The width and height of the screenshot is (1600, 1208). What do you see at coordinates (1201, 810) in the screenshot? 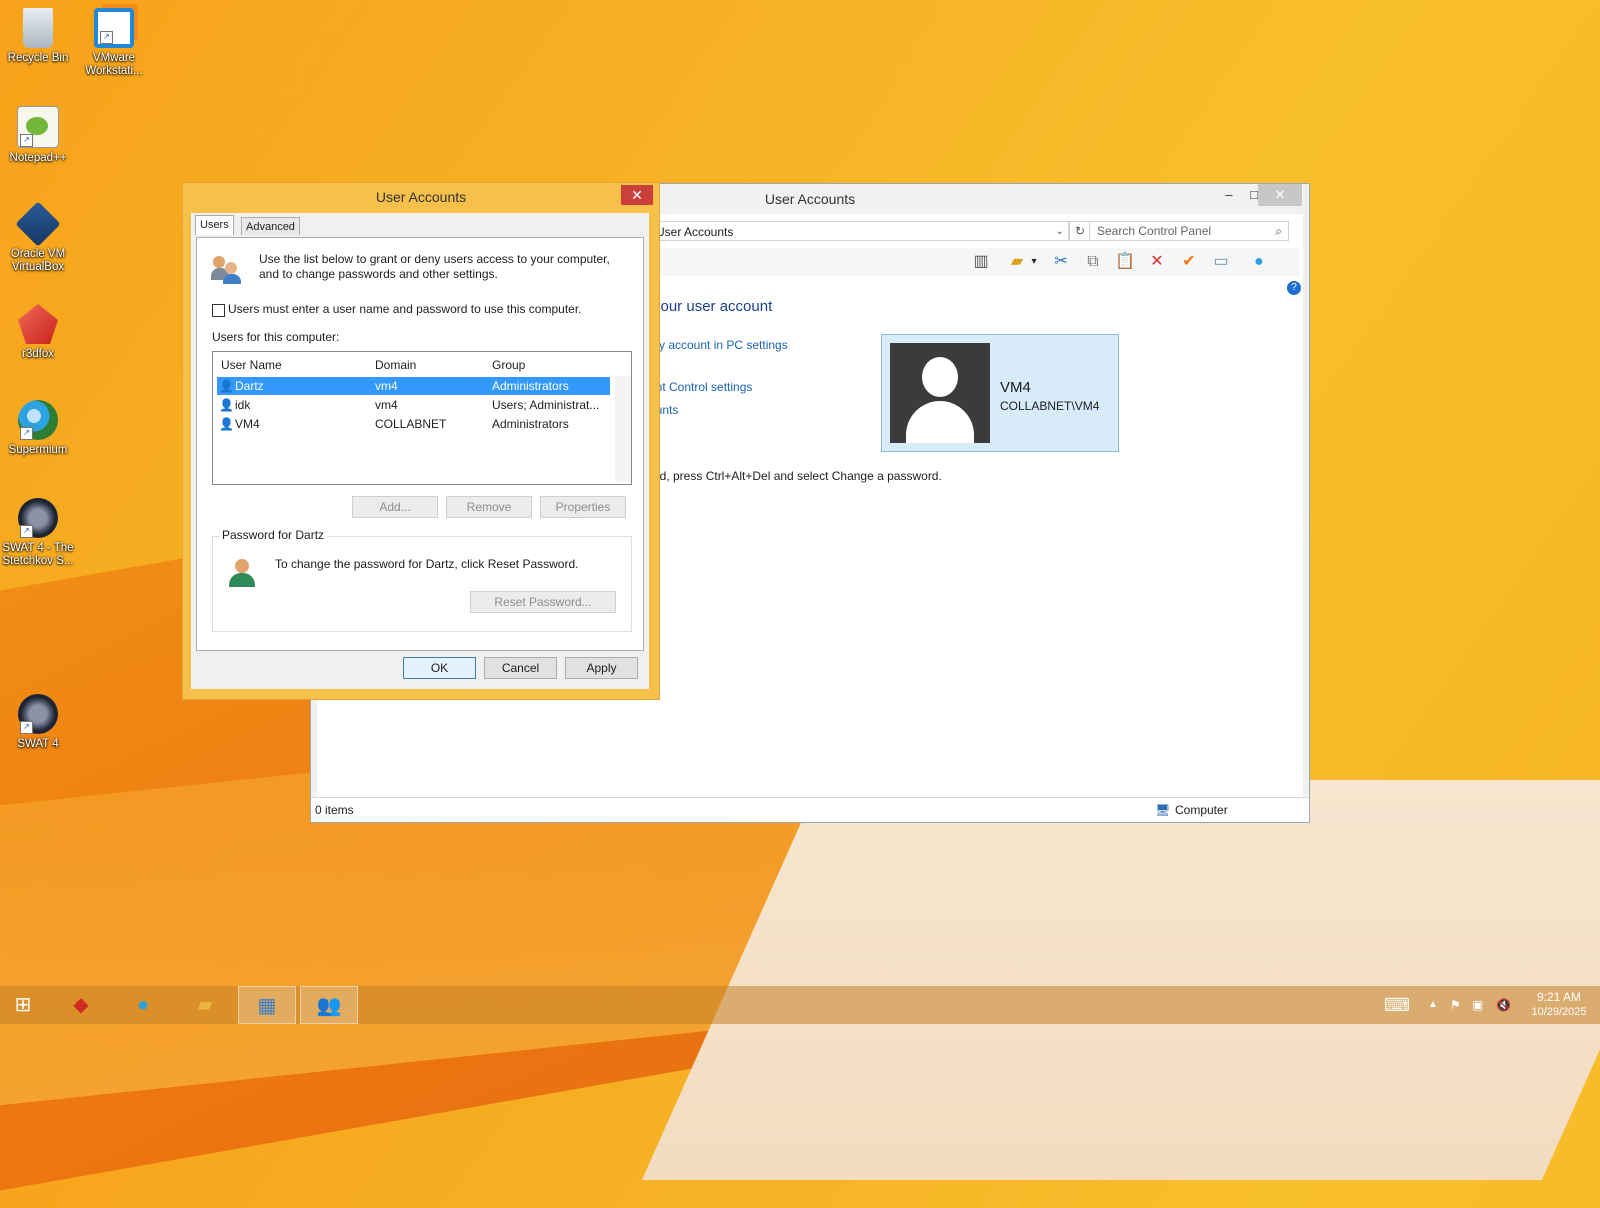
I see `status-zone: Computer` at bounding box center [1201, 810].